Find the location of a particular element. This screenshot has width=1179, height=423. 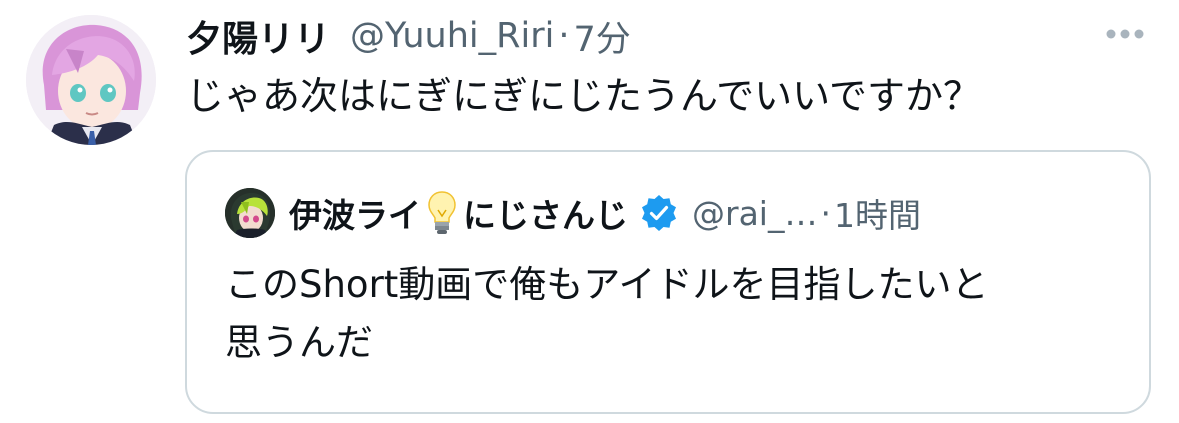

quoted-timestamp: 1時間 is located at coordinates (877, 213).